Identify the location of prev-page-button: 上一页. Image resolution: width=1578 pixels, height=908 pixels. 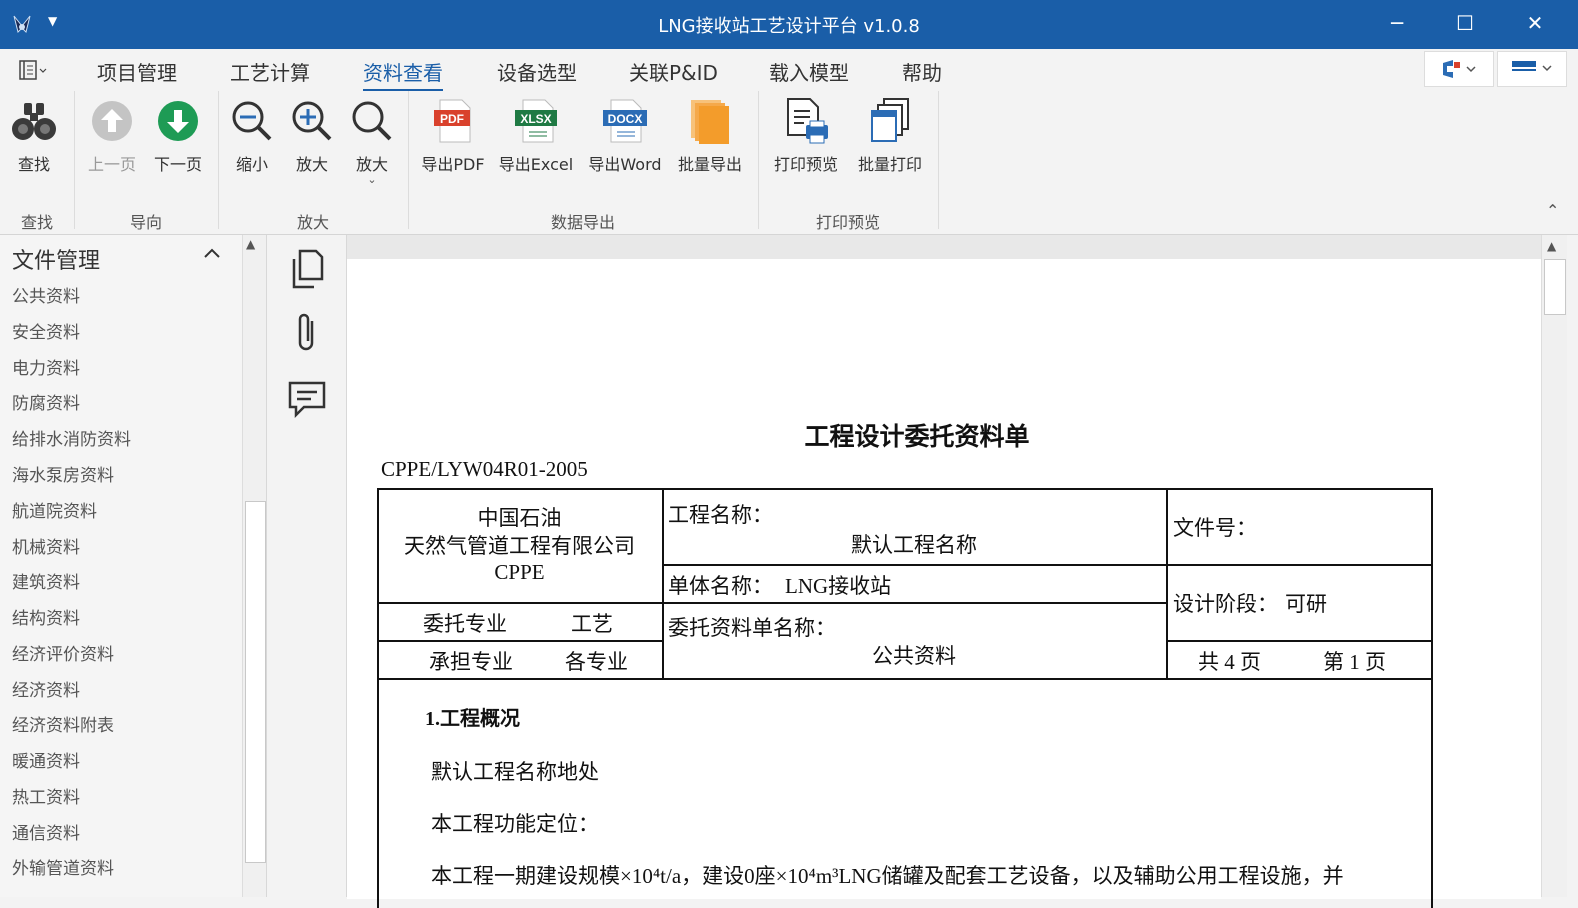
(112, 136).